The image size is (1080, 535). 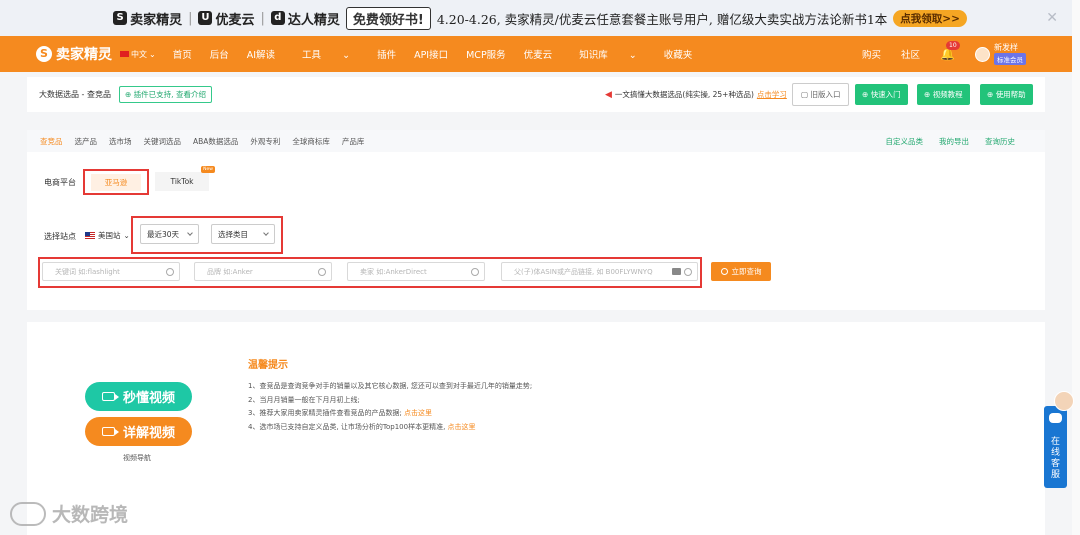 I want to click on platform-label: 电商平台, so click(x=60, y=182).